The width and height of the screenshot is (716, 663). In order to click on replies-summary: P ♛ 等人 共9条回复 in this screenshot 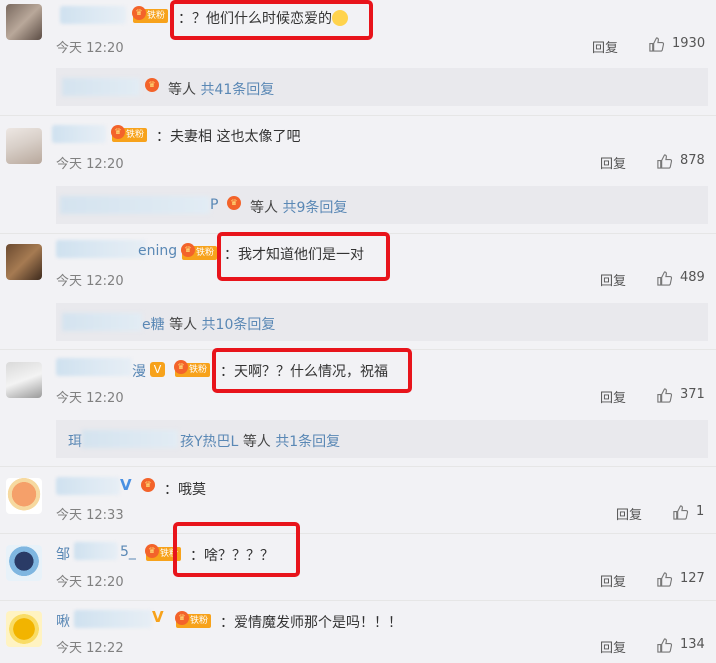, I will do `click(382, 205)`.